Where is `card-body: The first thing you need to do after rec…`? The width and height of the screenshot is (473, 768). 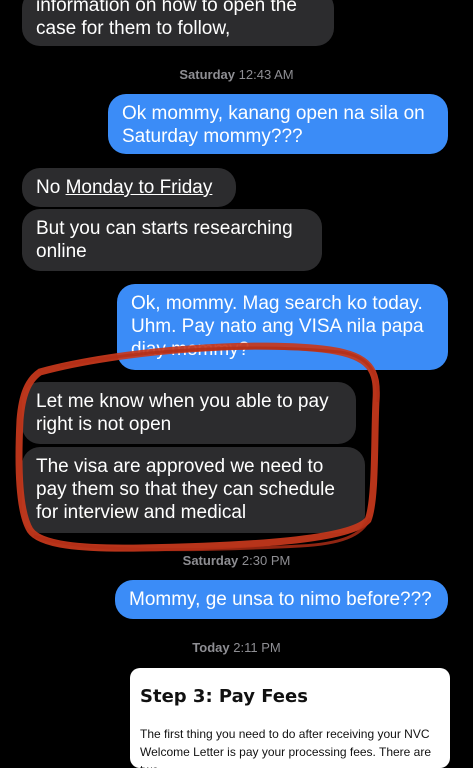
card-body: The first thing you need to do after rec… is located at coordinates (286, 747).